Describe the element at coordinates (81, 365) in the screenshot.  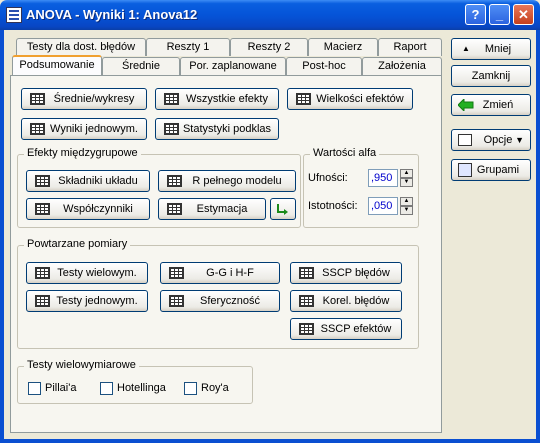
I see `multivariate-tests-title: Testy wielowymiarowe` at that location.